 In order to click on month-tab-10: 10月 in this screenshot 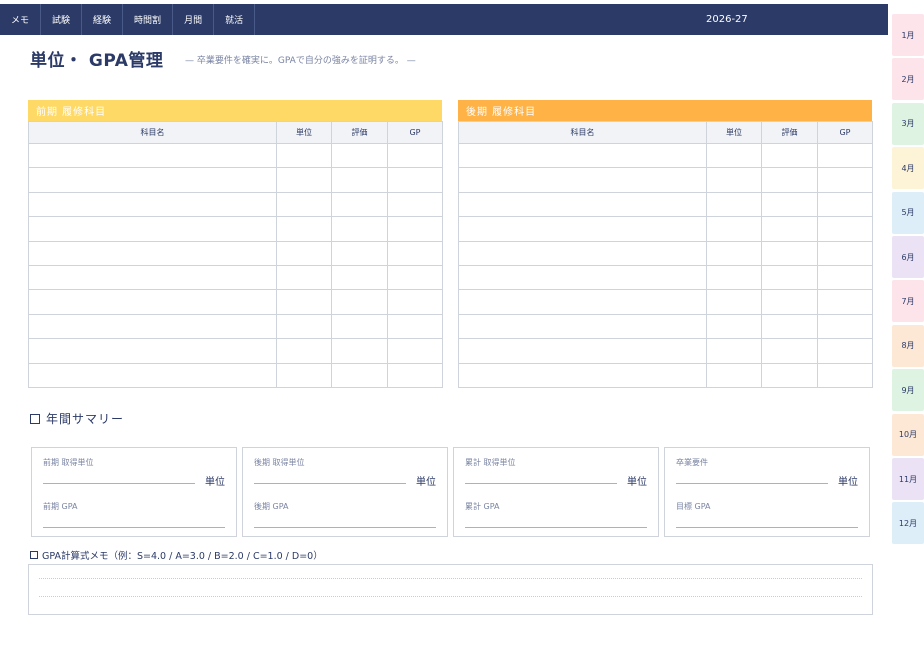, I will do `click(908, 434)`.